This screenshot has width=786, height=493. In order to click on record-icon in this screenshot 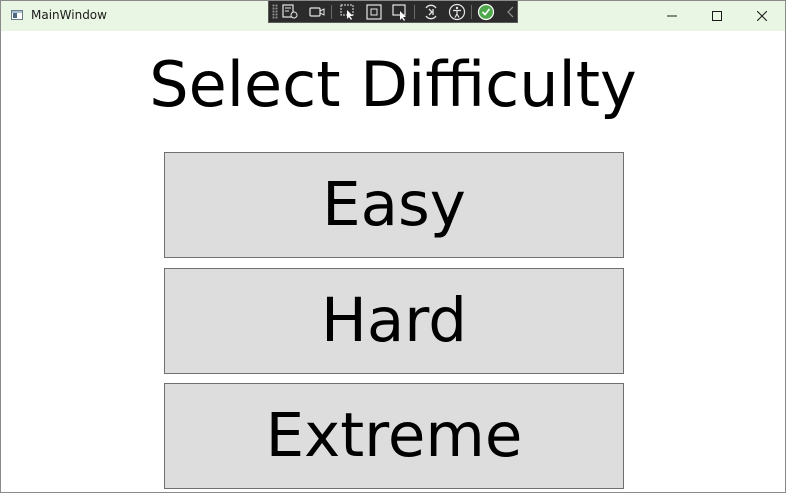, I will do `click(317, 12)`.